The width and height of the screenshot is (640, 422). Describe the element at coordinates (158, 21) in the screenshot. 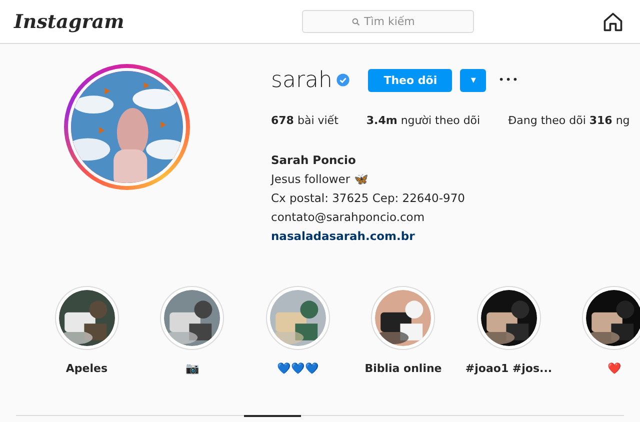

I see `instagram-logo: Instagram` at that location.